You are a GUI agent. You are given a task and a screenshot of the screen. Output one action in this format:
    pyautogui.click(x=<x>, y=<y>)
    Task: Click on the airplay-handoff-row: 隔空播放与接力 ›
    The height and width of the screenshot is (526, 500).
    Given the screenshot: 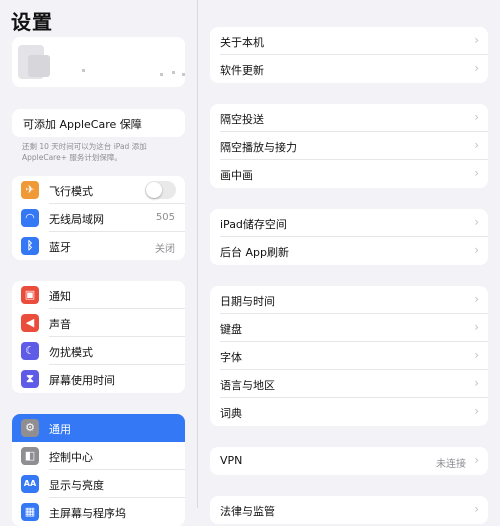 What is the action you would take?
    pyautogui.click(x=349, y=146)
    